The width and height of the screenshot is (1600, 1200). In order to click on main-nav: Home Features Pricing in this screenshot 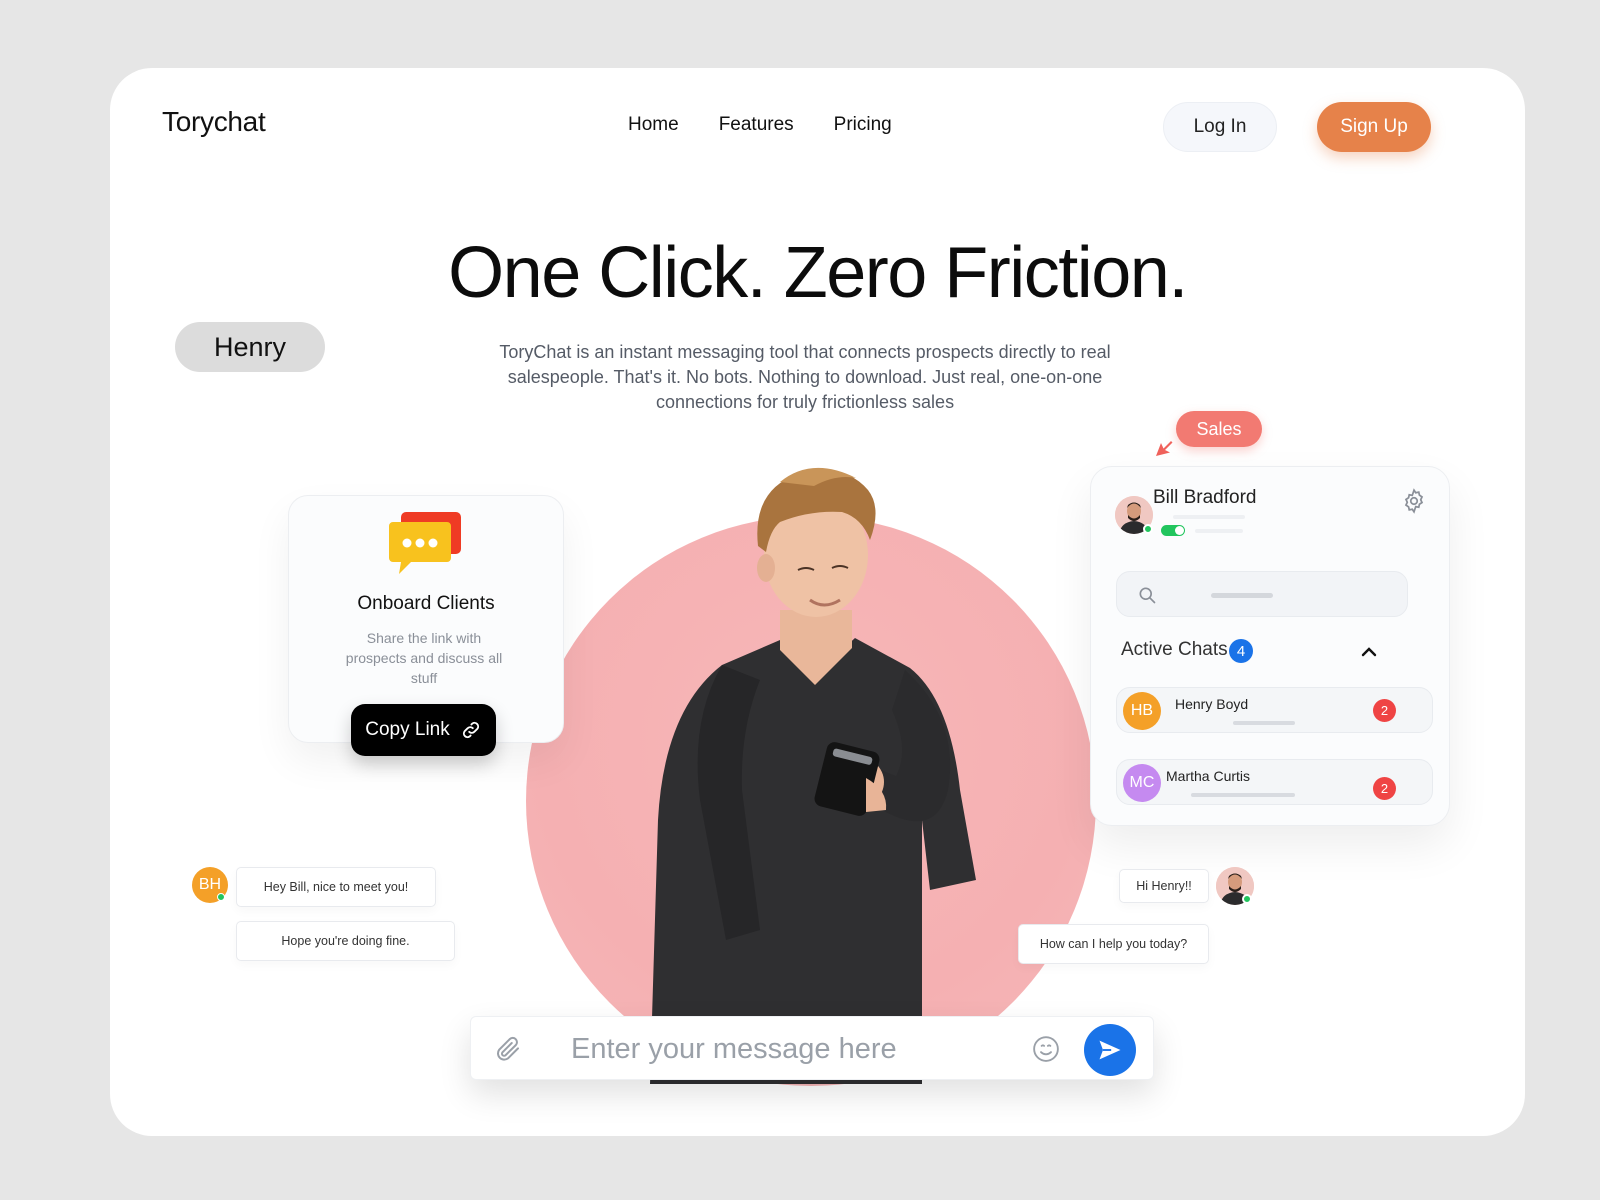, I will do `click(760, 125)`.